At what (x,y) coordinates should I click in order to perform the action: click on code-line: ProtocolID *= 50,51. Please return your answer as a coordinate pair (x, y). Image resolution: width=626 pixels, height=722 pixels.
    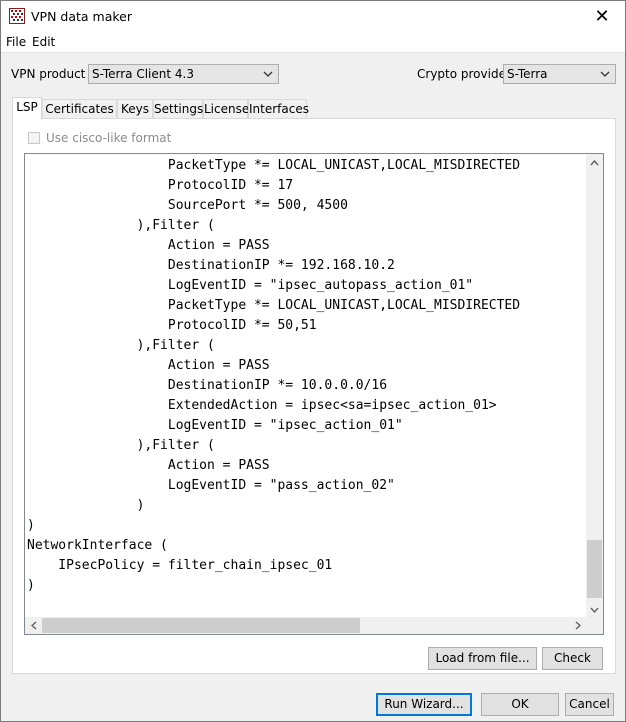
    Looking at the image, I should click on (172, 325).